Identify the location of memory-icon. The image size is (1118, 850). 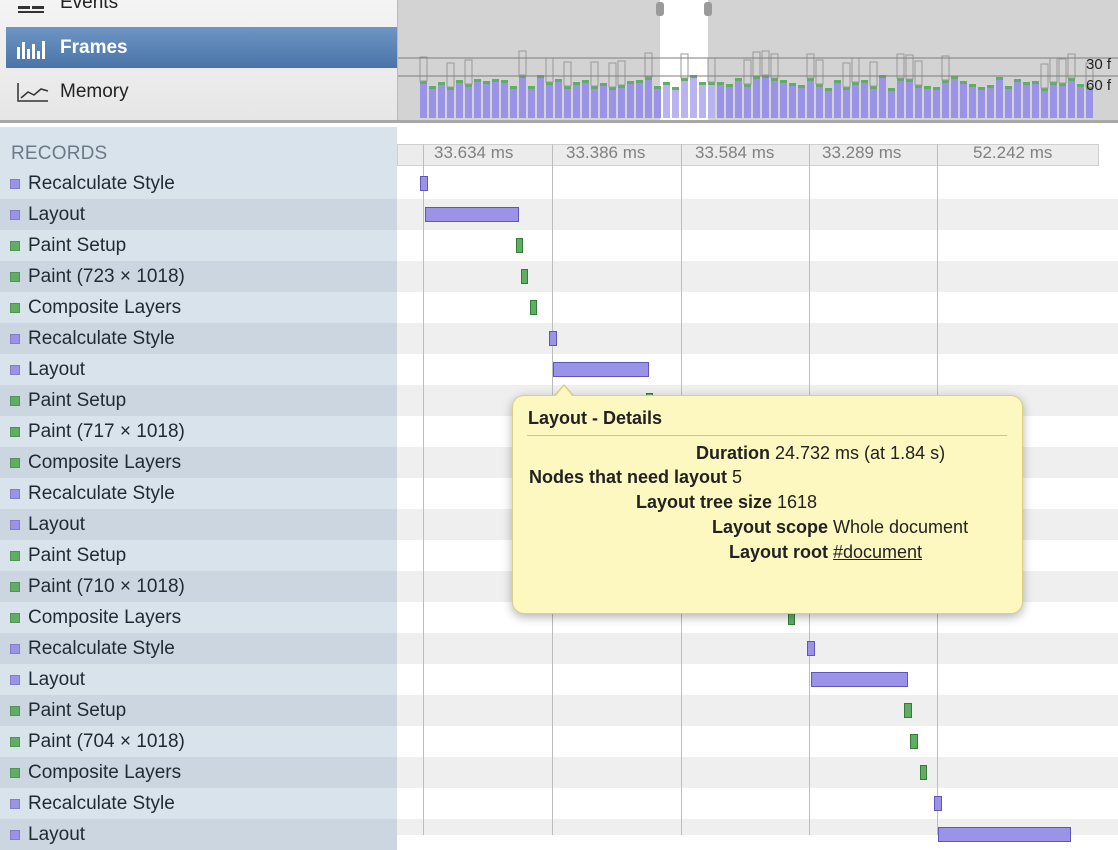
(33, 92).